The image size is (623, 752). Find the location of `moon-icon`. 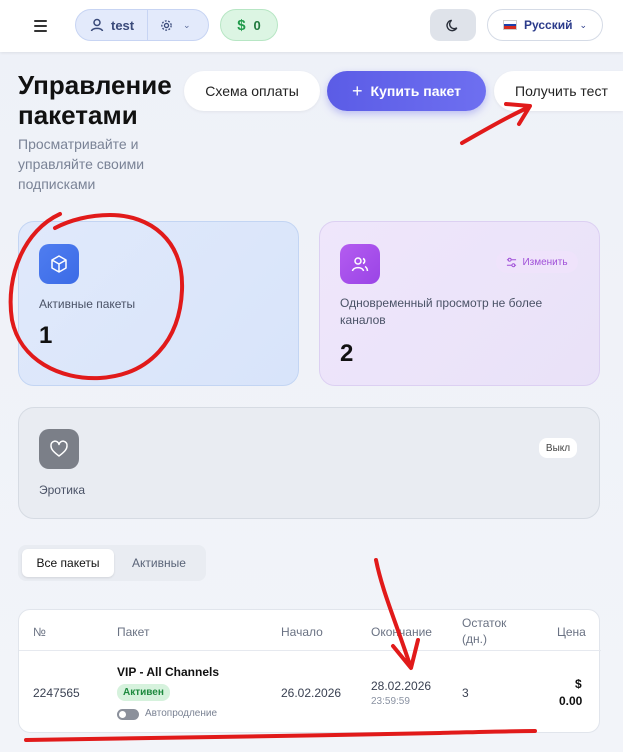

moon-icon is located at coordinates (451, 25).